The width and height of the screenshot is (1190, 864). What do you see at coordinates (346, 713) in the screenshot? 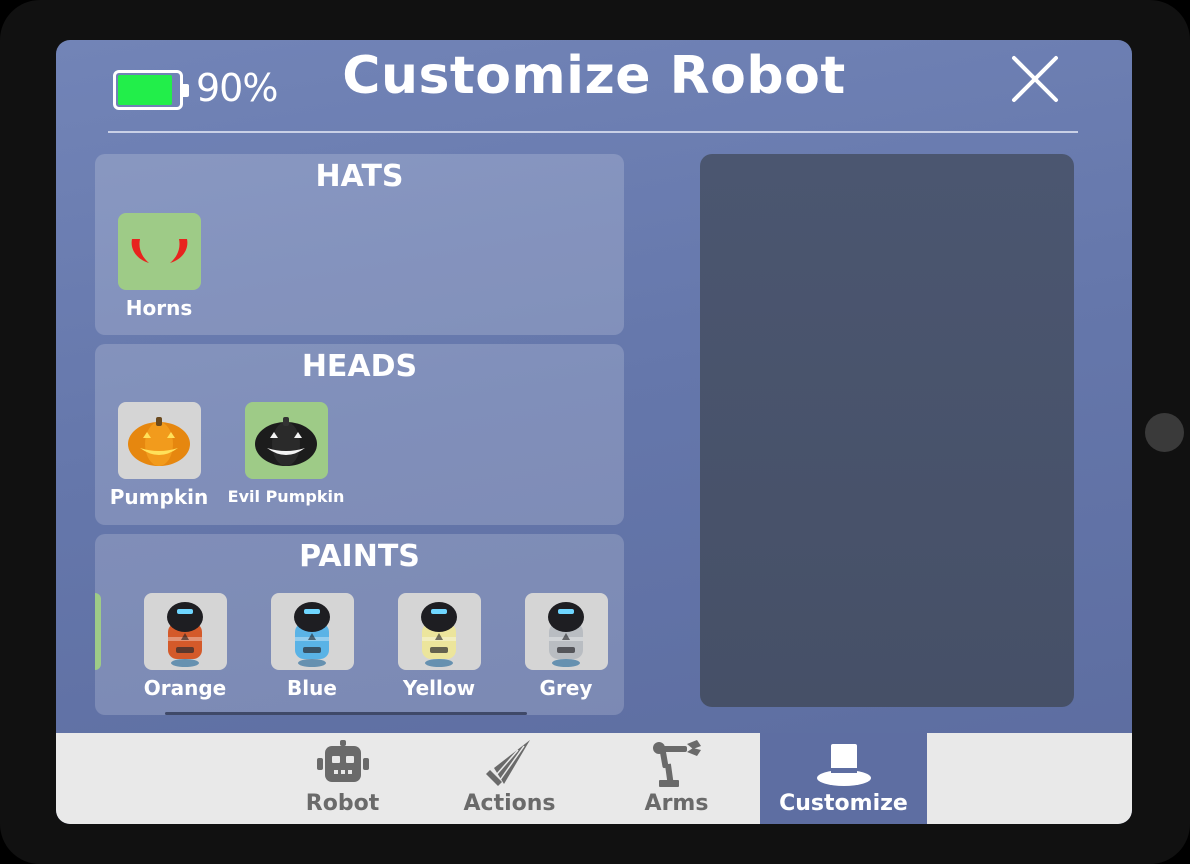
I see `horizontal-scrollbar` at bounding box center [346, 713].